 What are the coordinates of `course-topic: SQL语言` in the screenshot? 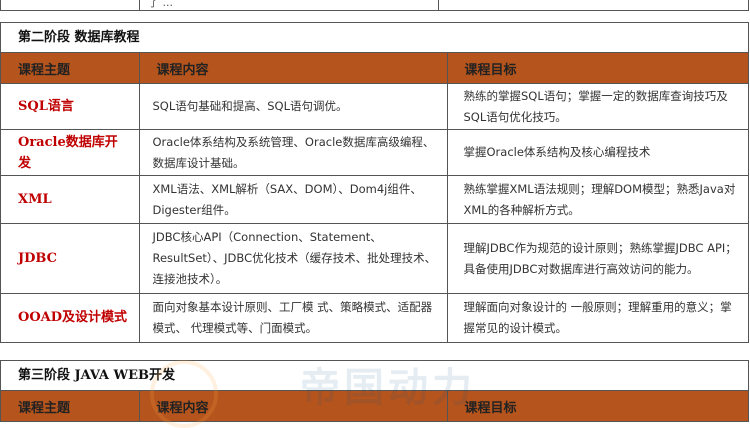 It's located at (70, 106).